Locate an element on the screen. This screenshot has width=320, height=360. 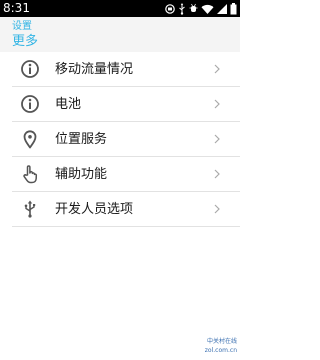
wifi-icon is located at coordinates (207, 9).